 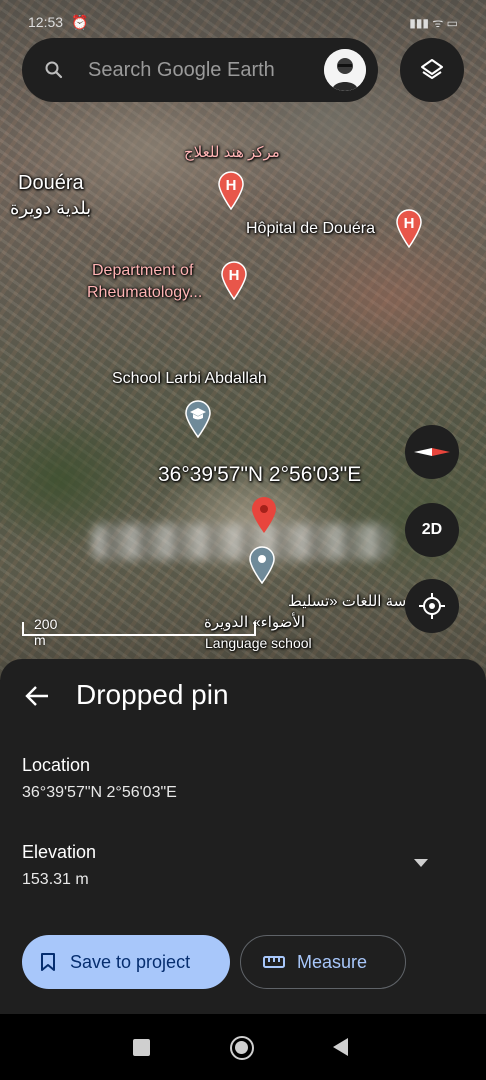 What do you see at coordinates (255, 629) in the screenshot?
I see `scale-tick-right` at bounding box center [255, 629].